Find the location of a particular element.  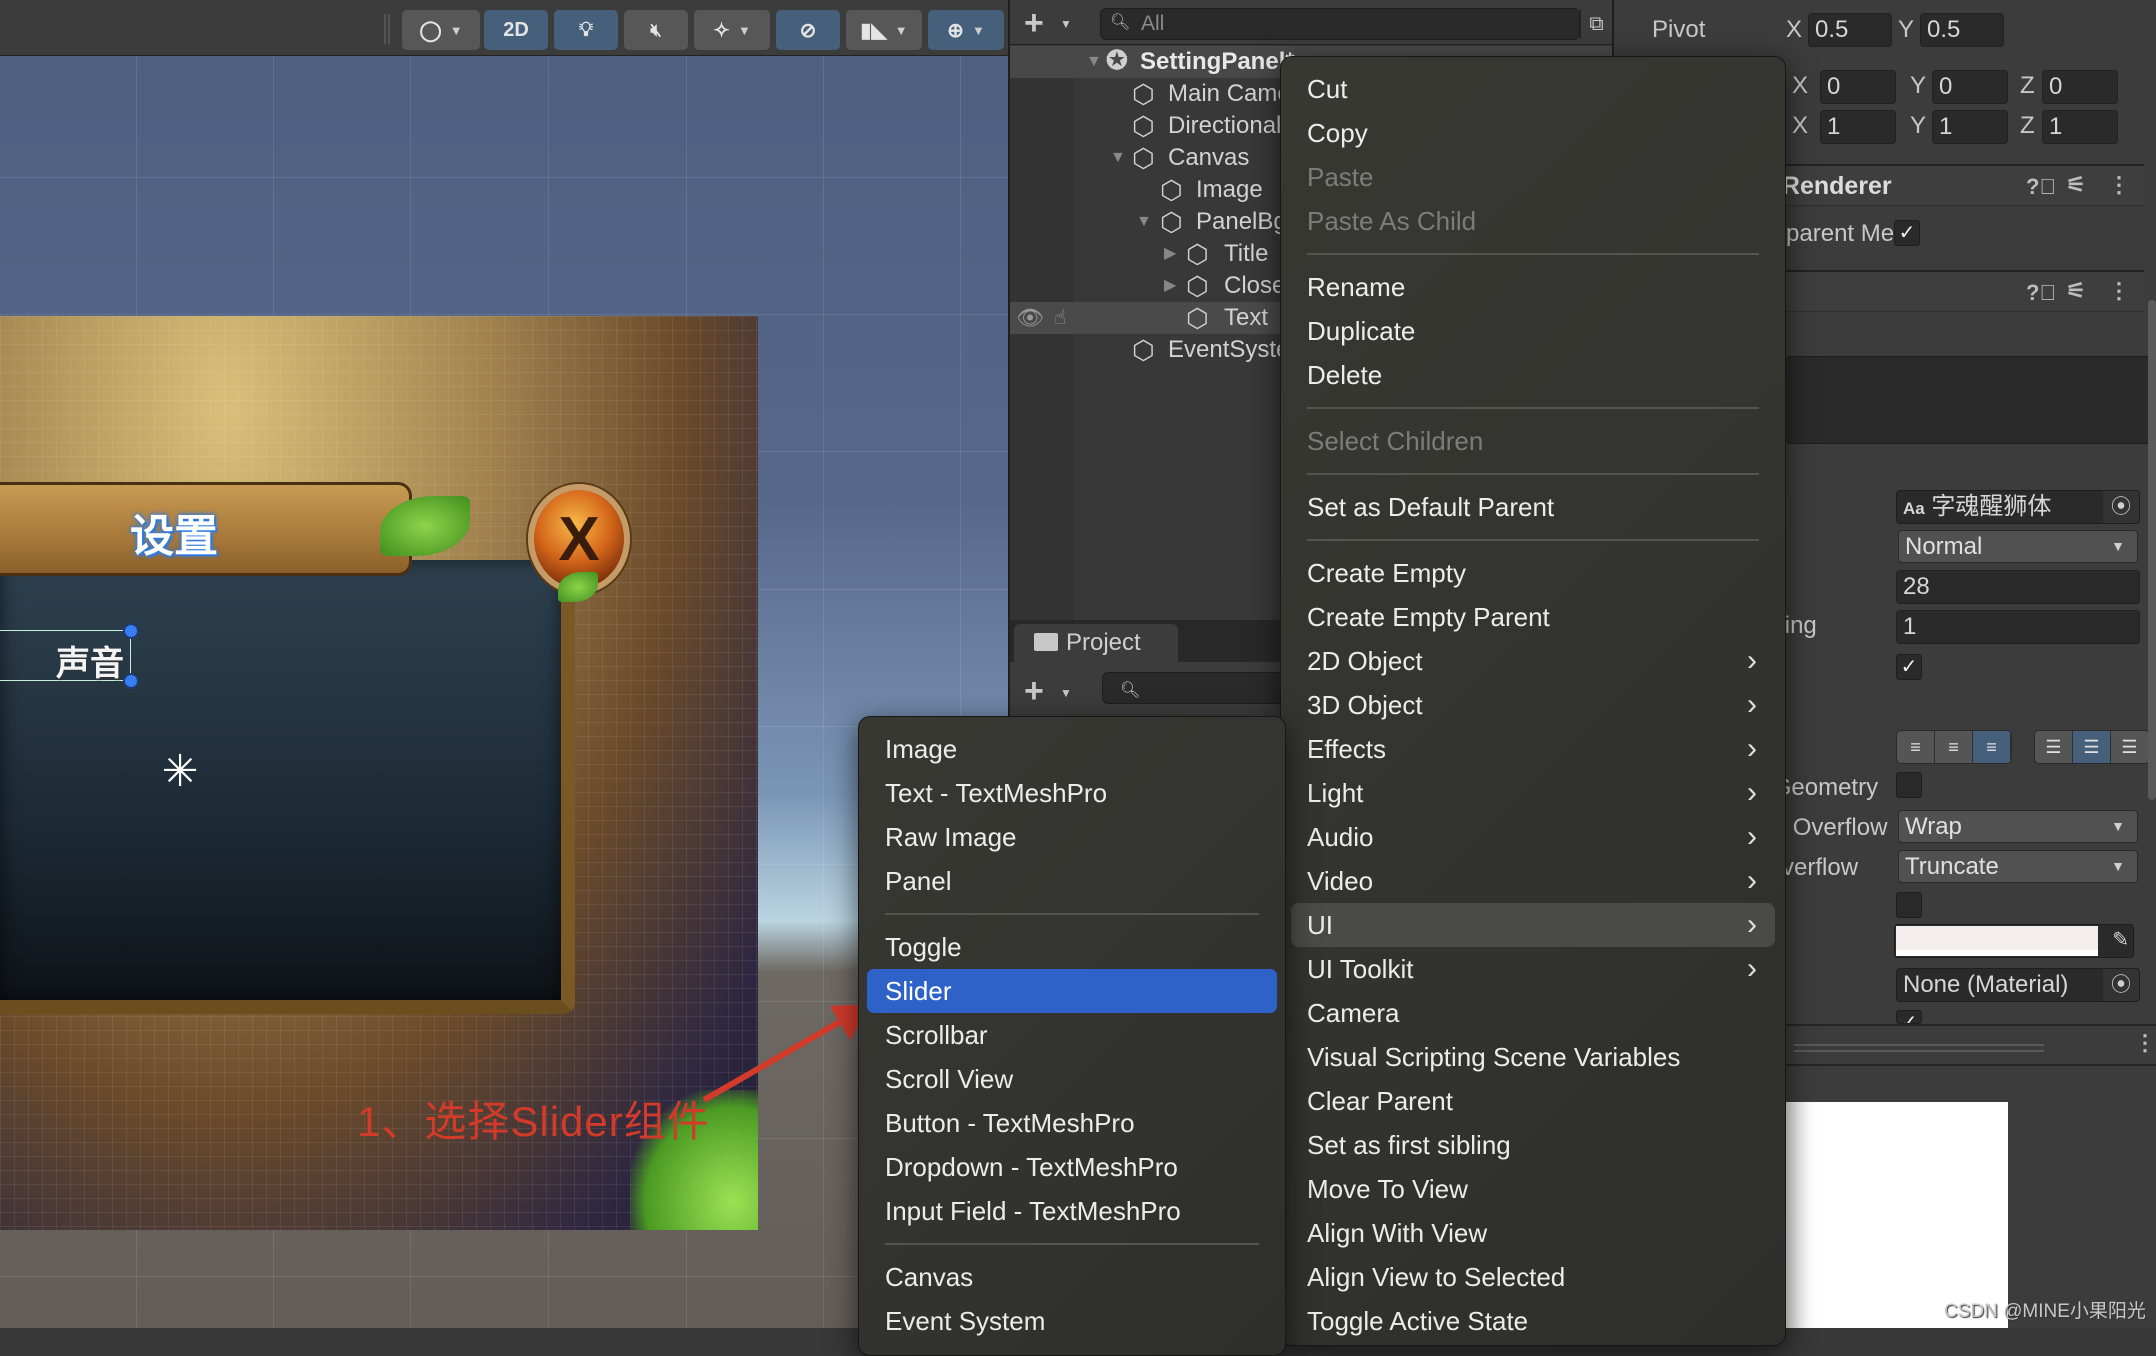

align-bottom-icon: ☰ is located at coordinates (2130, 747).